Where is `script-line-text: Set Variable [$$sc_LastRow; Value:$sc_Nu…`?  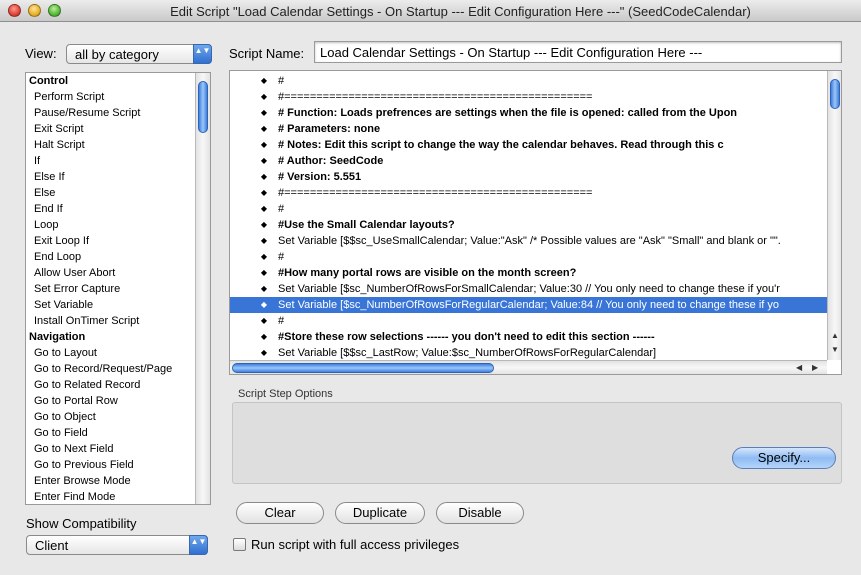 script-line-text: Set Variable [$$sc_LastRow; Value:$sc_Nu… is located at coordinates (467, 353).